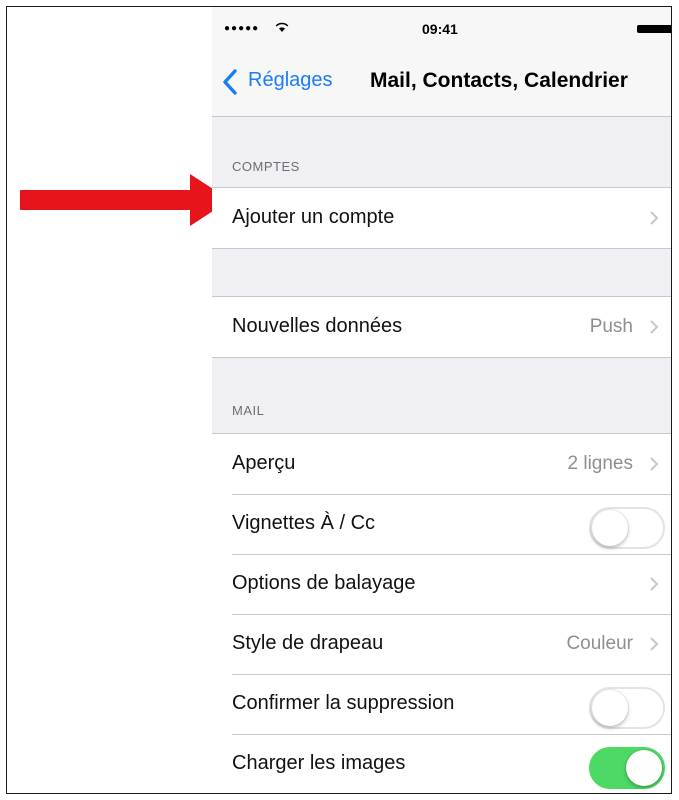 The width and height of the screenshot is (679, 800). I want to click on charger-images-toggle, so click(627, 768).